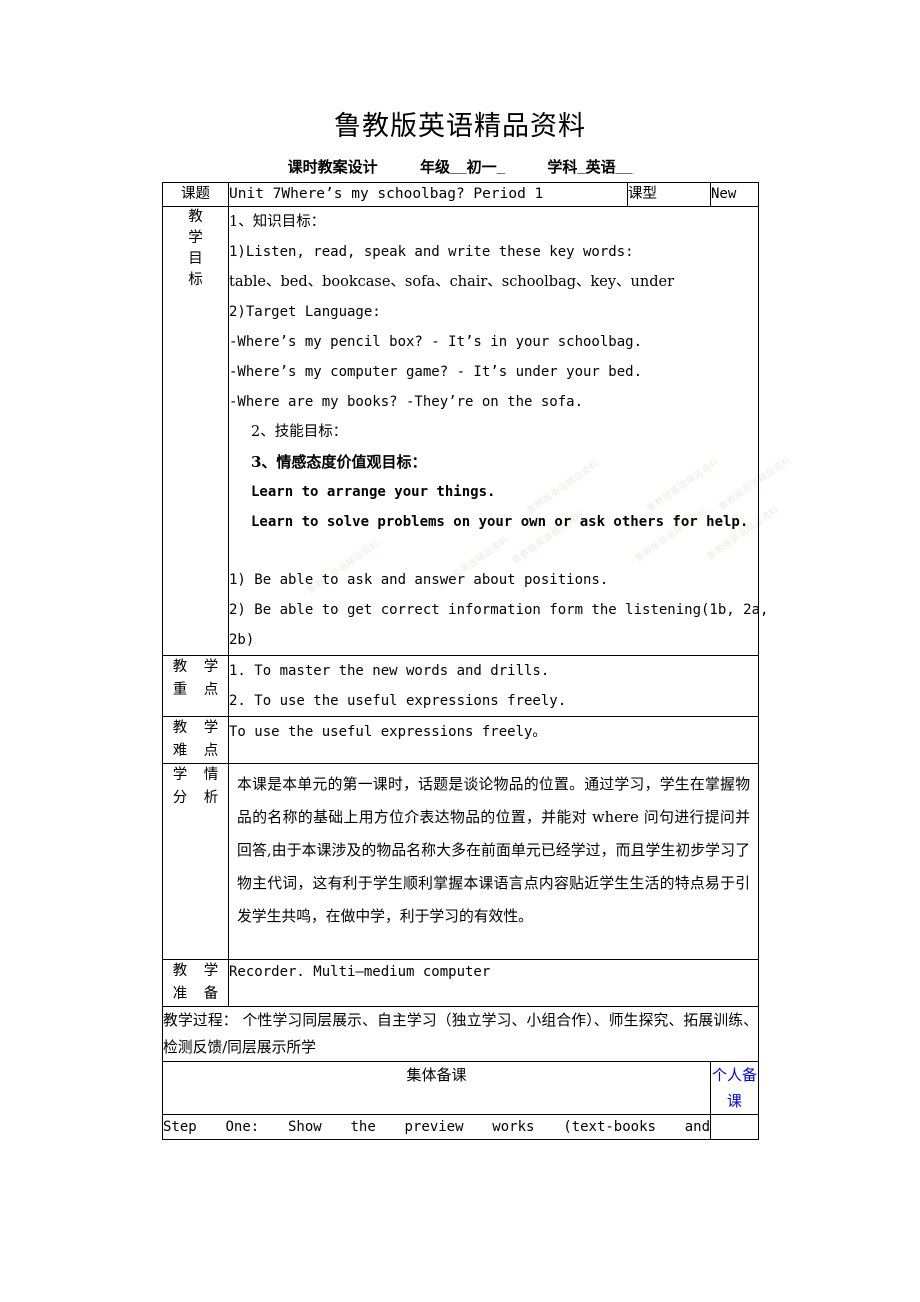 The width and height of the screenshot is (920, 1302). What do you see at coordinates (398, 701) in the screenshot?
I see `key-point-line-2: 2. To use the useful expressions freely.` at bounding box center [398, 701].